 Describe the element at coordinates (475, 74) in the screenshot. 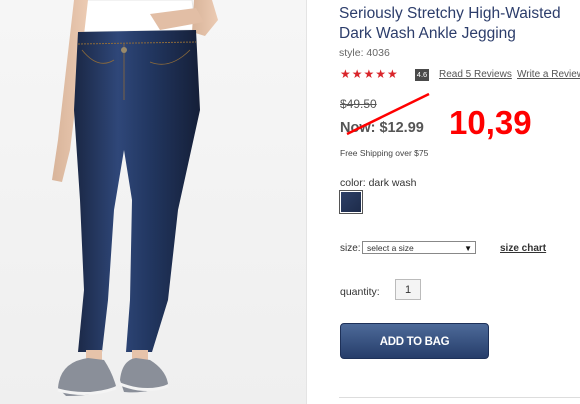

I see `read-reviews-link: Read 5 Reviews` at that location.